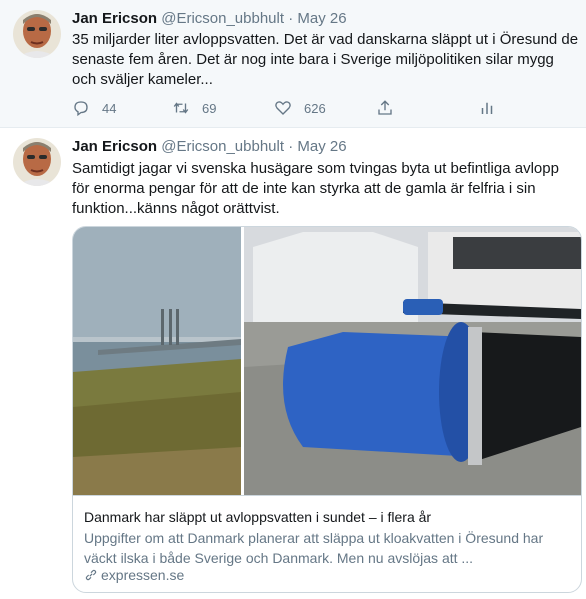 This screenshot has width=586, height=599. I want to click on like-icon, so click(283, 108).